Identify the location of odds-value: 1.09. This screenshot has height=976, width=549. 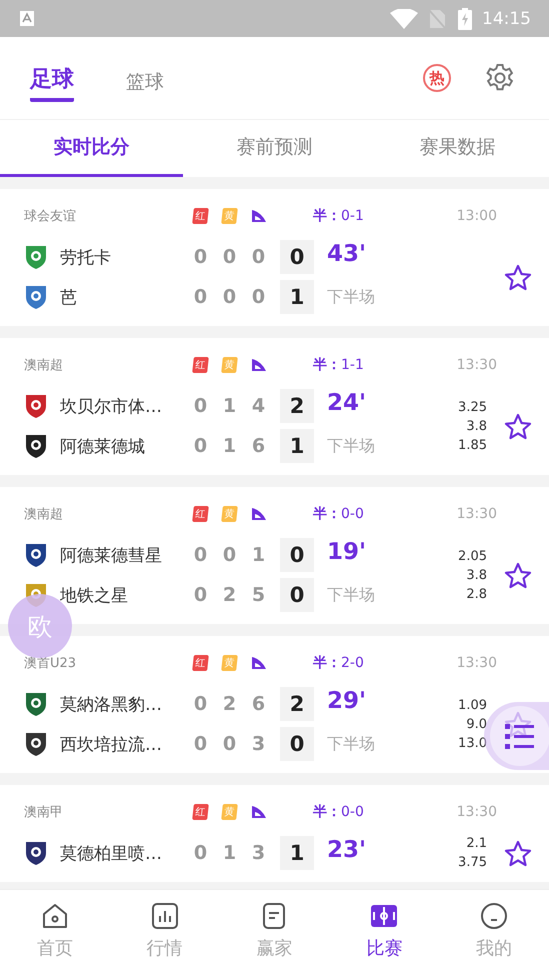
(472, 705).